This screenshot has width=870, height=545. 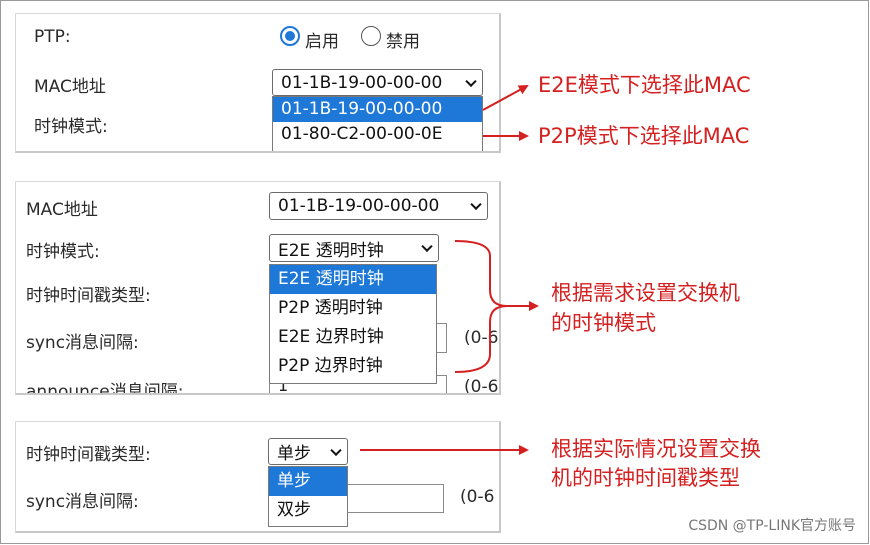 I want to click on note-p2p-mac: P2P模式下选择此MAC, so click(x=644, y=136).